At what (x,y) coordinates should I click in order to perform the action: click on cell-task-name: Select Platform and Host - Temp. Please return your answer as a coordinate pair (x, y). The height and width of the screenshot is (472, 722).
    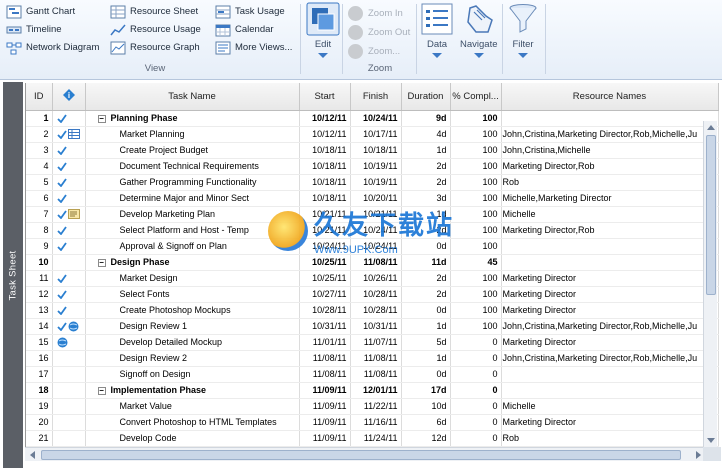
    Looking at the image, I should click on (192, 230).